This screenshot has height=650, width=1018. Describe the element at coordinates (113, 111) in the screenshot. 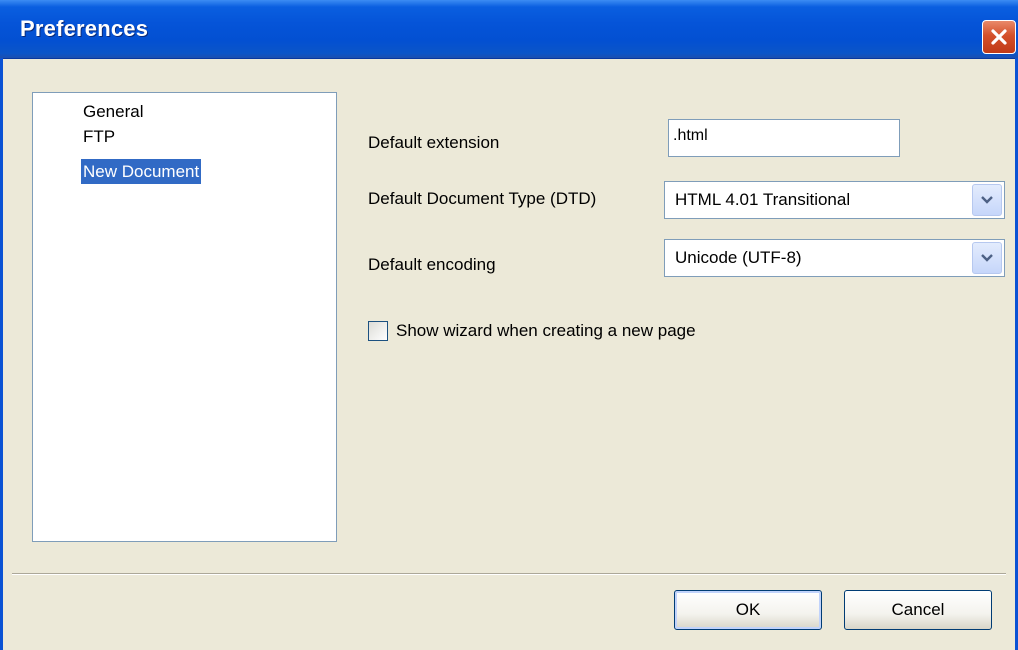

I see `tree-item-general: General` at that location.